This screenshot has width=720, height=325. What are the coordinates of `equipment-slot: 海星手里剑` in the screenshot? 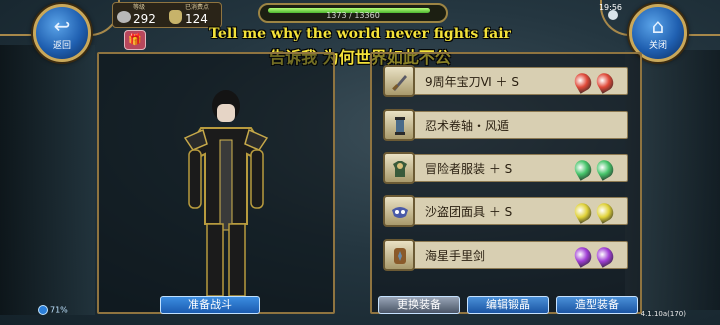 It's located at (505, 255).